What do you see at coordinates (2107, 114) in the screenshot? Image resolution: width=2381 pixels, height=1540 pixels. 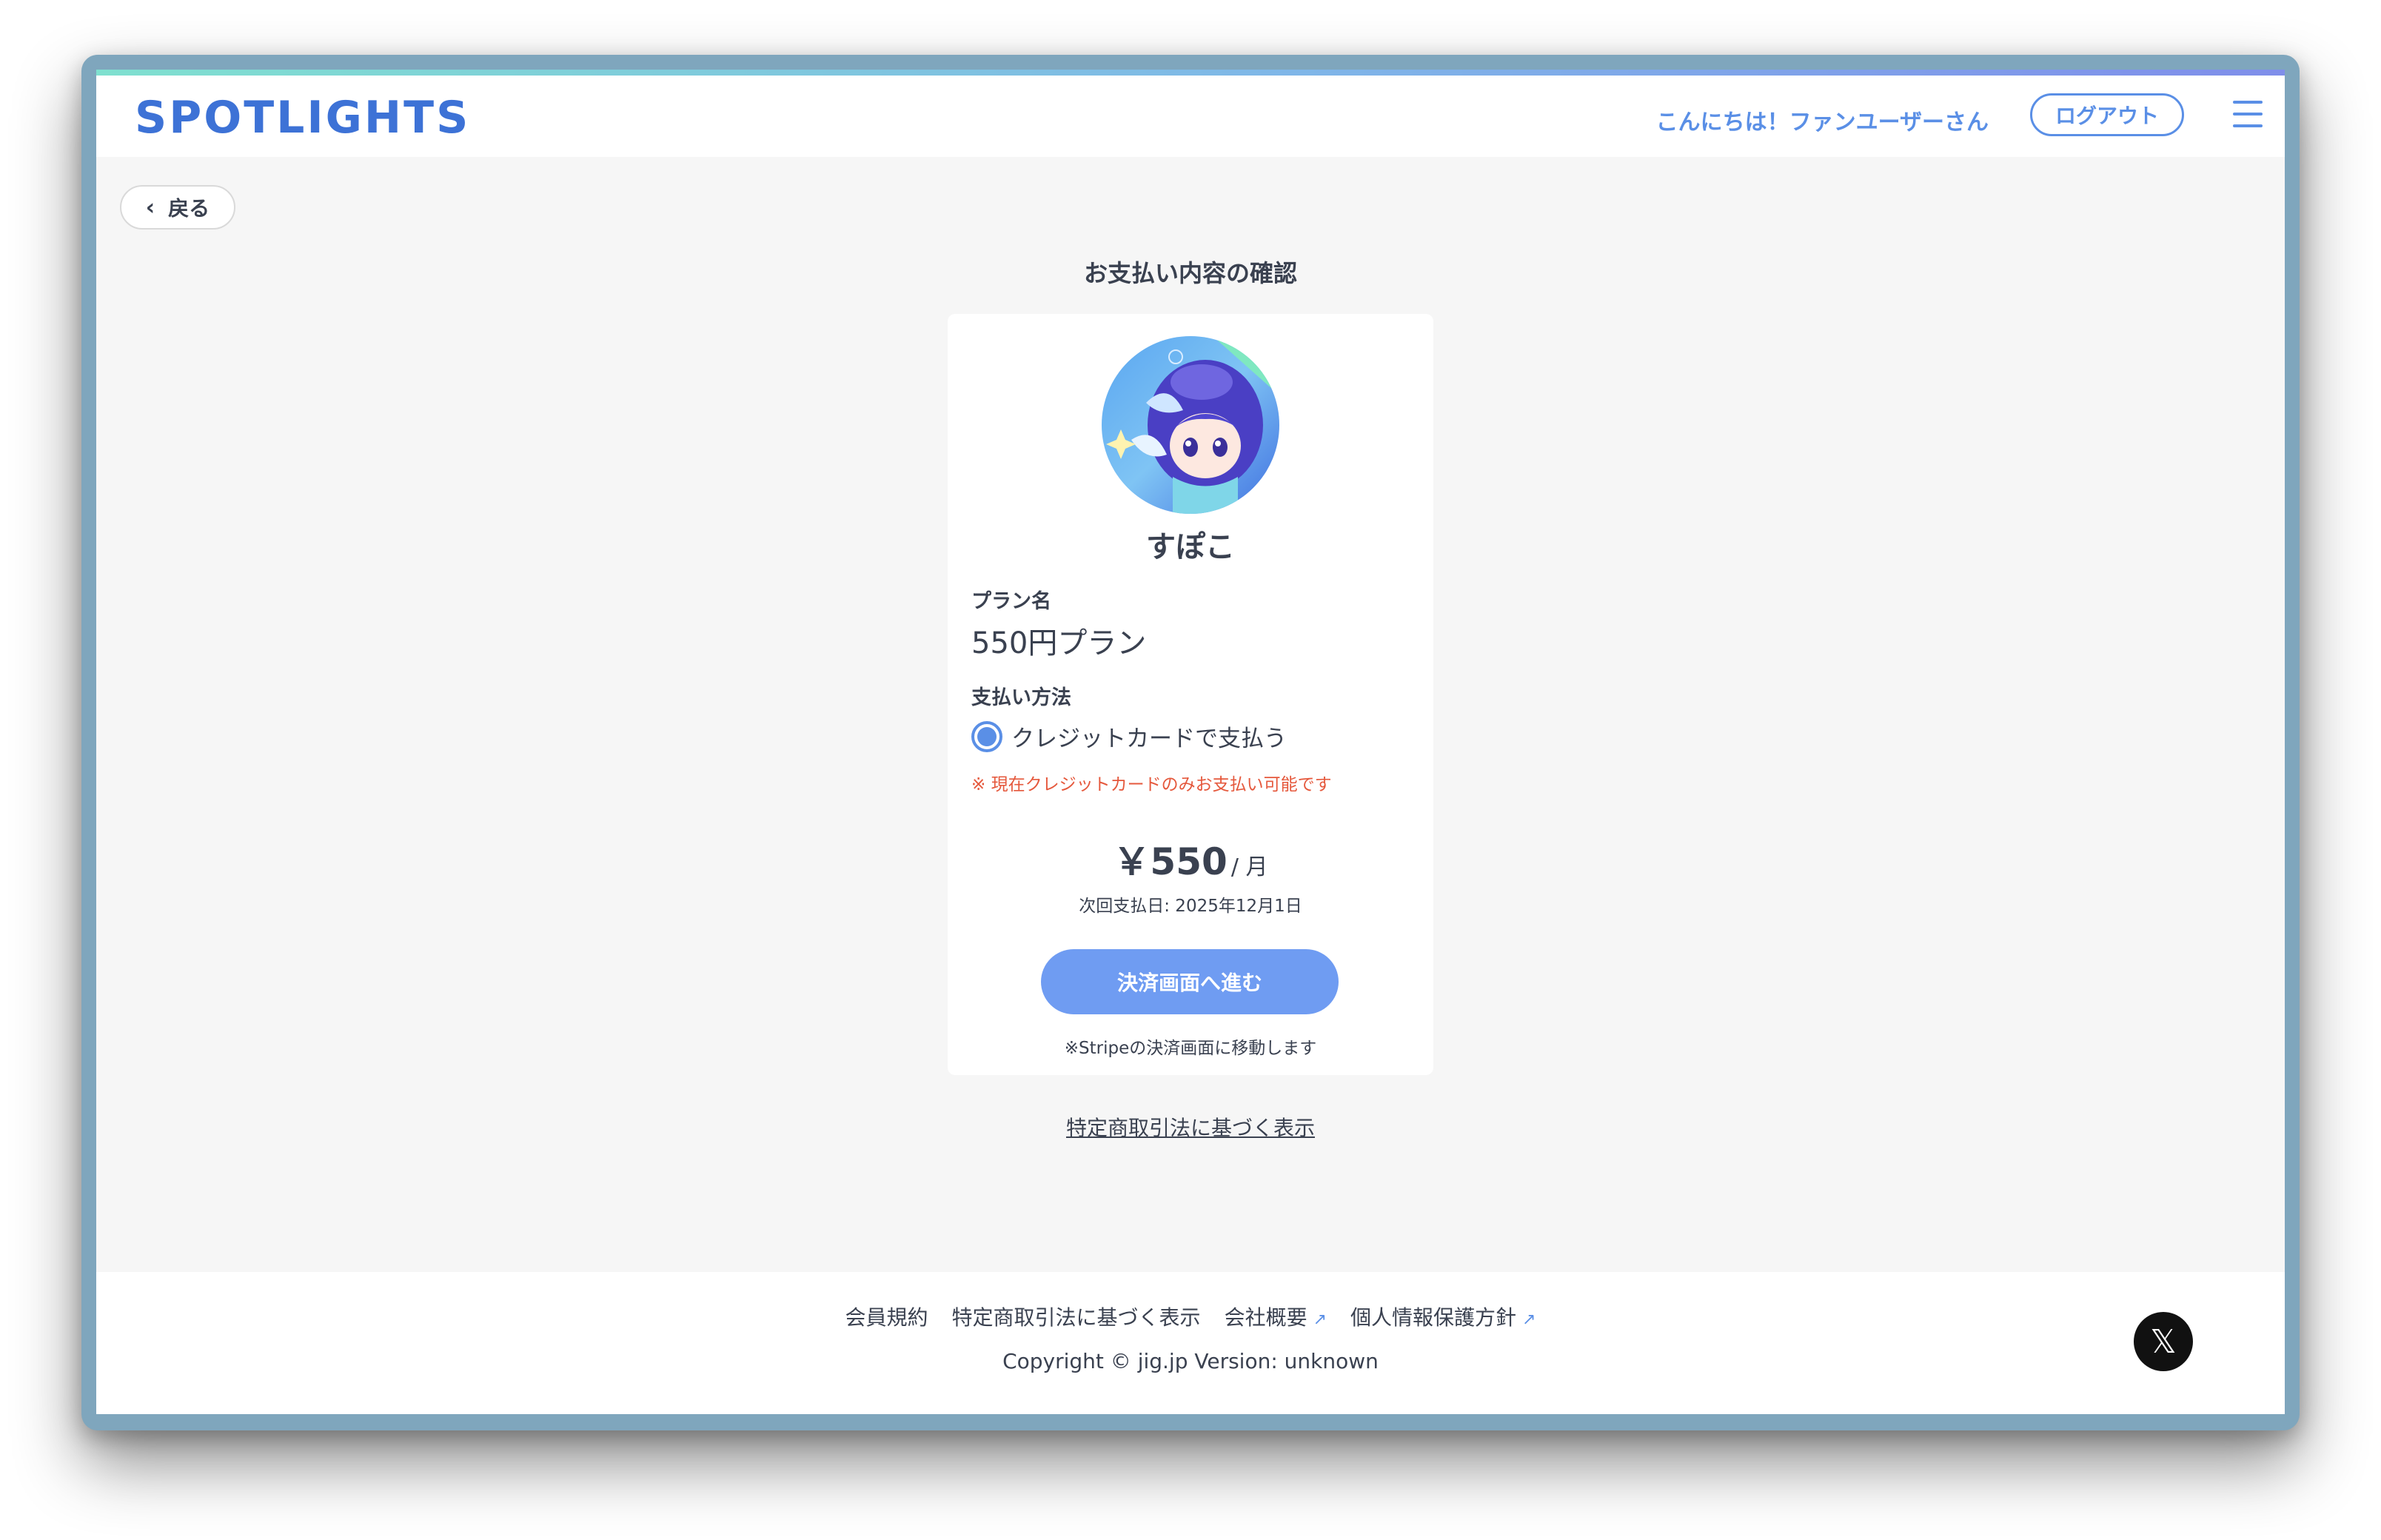 I see `logout-button: ログアウト` at bounding box center [2107, 114].